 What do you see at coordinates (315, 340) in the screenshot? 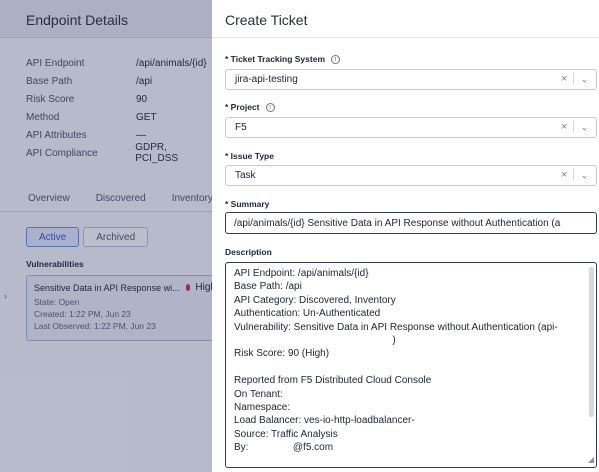
I see `description-line: )` at bounding box center [315, 340].